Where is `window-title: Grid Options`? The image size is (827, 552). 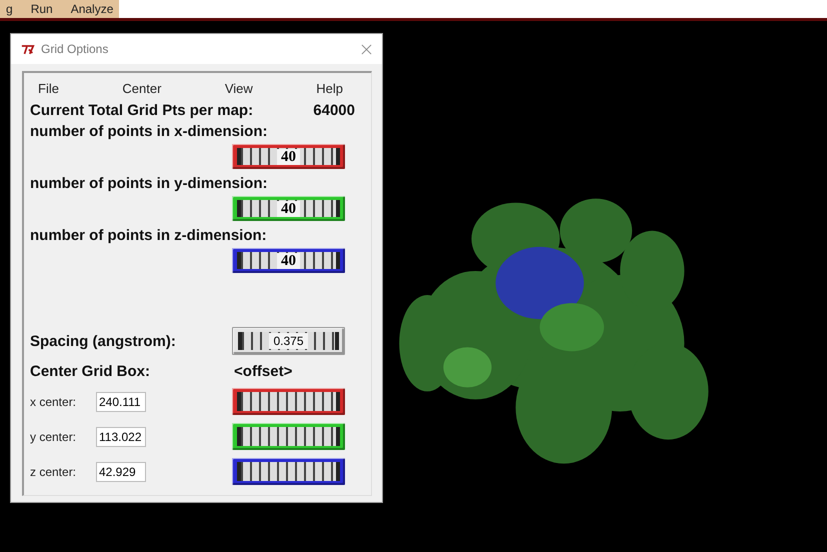 window-title: Grid Options is located at coordinates (75, 49).